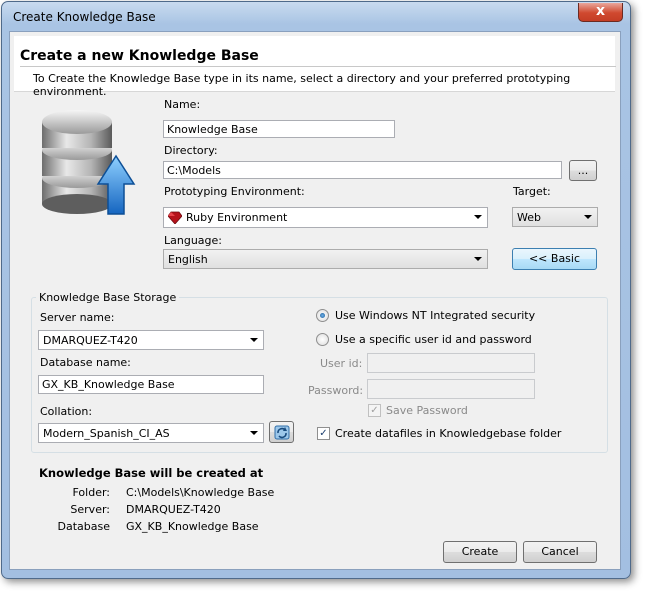 The image size is (646, 592). I want to click on collation-value: Modern_Spanish_CI_AS, so click(106, 433).